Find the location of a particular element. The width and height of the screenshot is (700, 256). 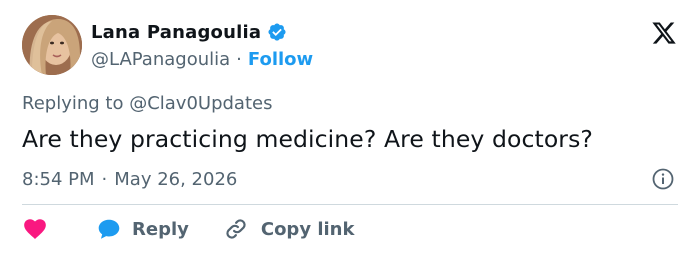

reply-button: Reply is located at coordinates (142, 229).